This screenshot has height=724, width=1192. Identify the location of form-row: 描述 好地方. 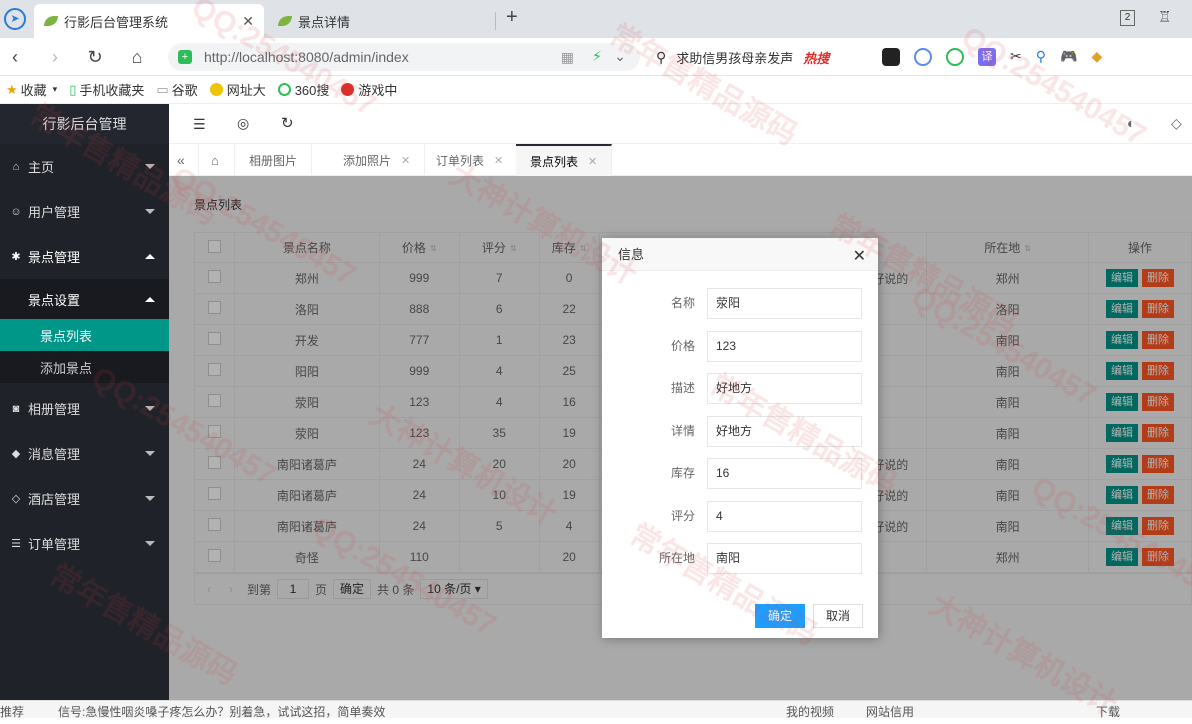
(740, 389).